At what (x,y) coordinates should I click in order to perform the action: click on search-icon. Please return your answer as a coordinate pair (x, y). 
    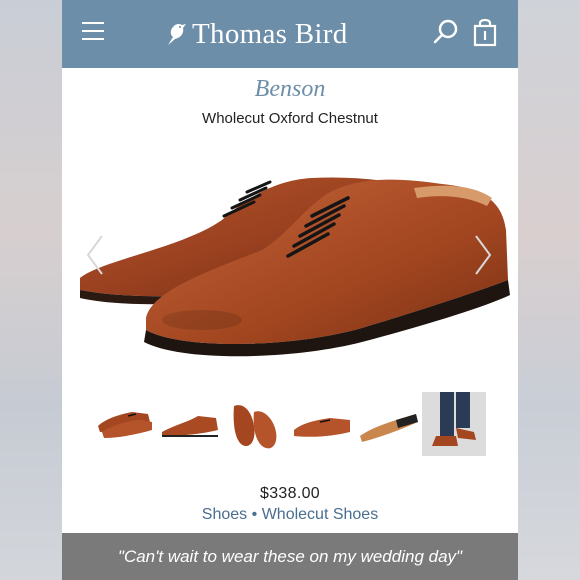
    Looking at the image, I should click on (446, 32).